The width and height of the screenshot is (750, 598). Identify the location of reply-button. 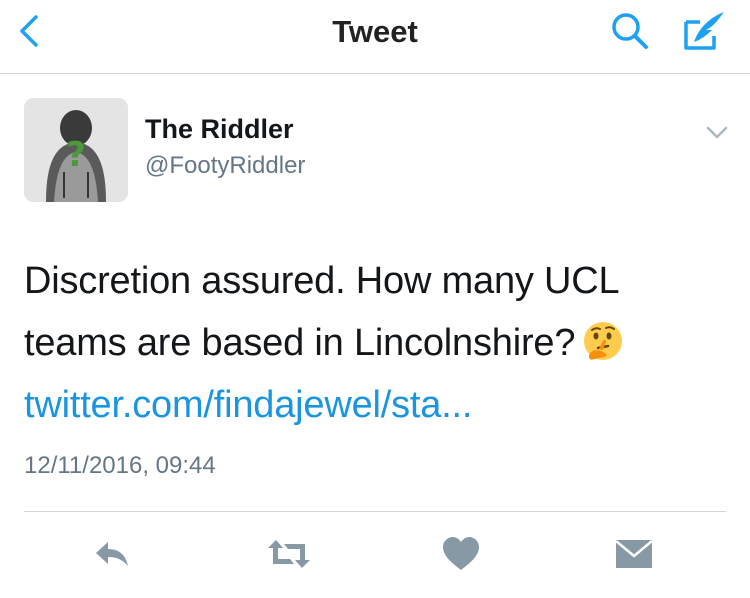
(113, 554).